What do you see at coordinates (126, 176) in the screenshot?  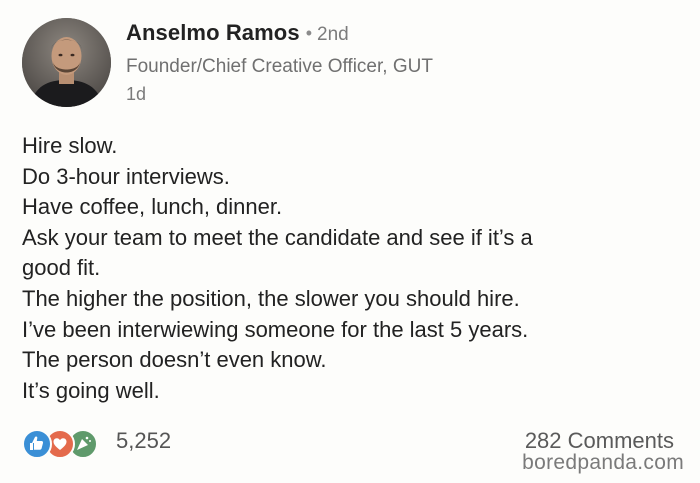 I see `post-line: Do 3-hour interviews.` at bounding box center [126, 176].